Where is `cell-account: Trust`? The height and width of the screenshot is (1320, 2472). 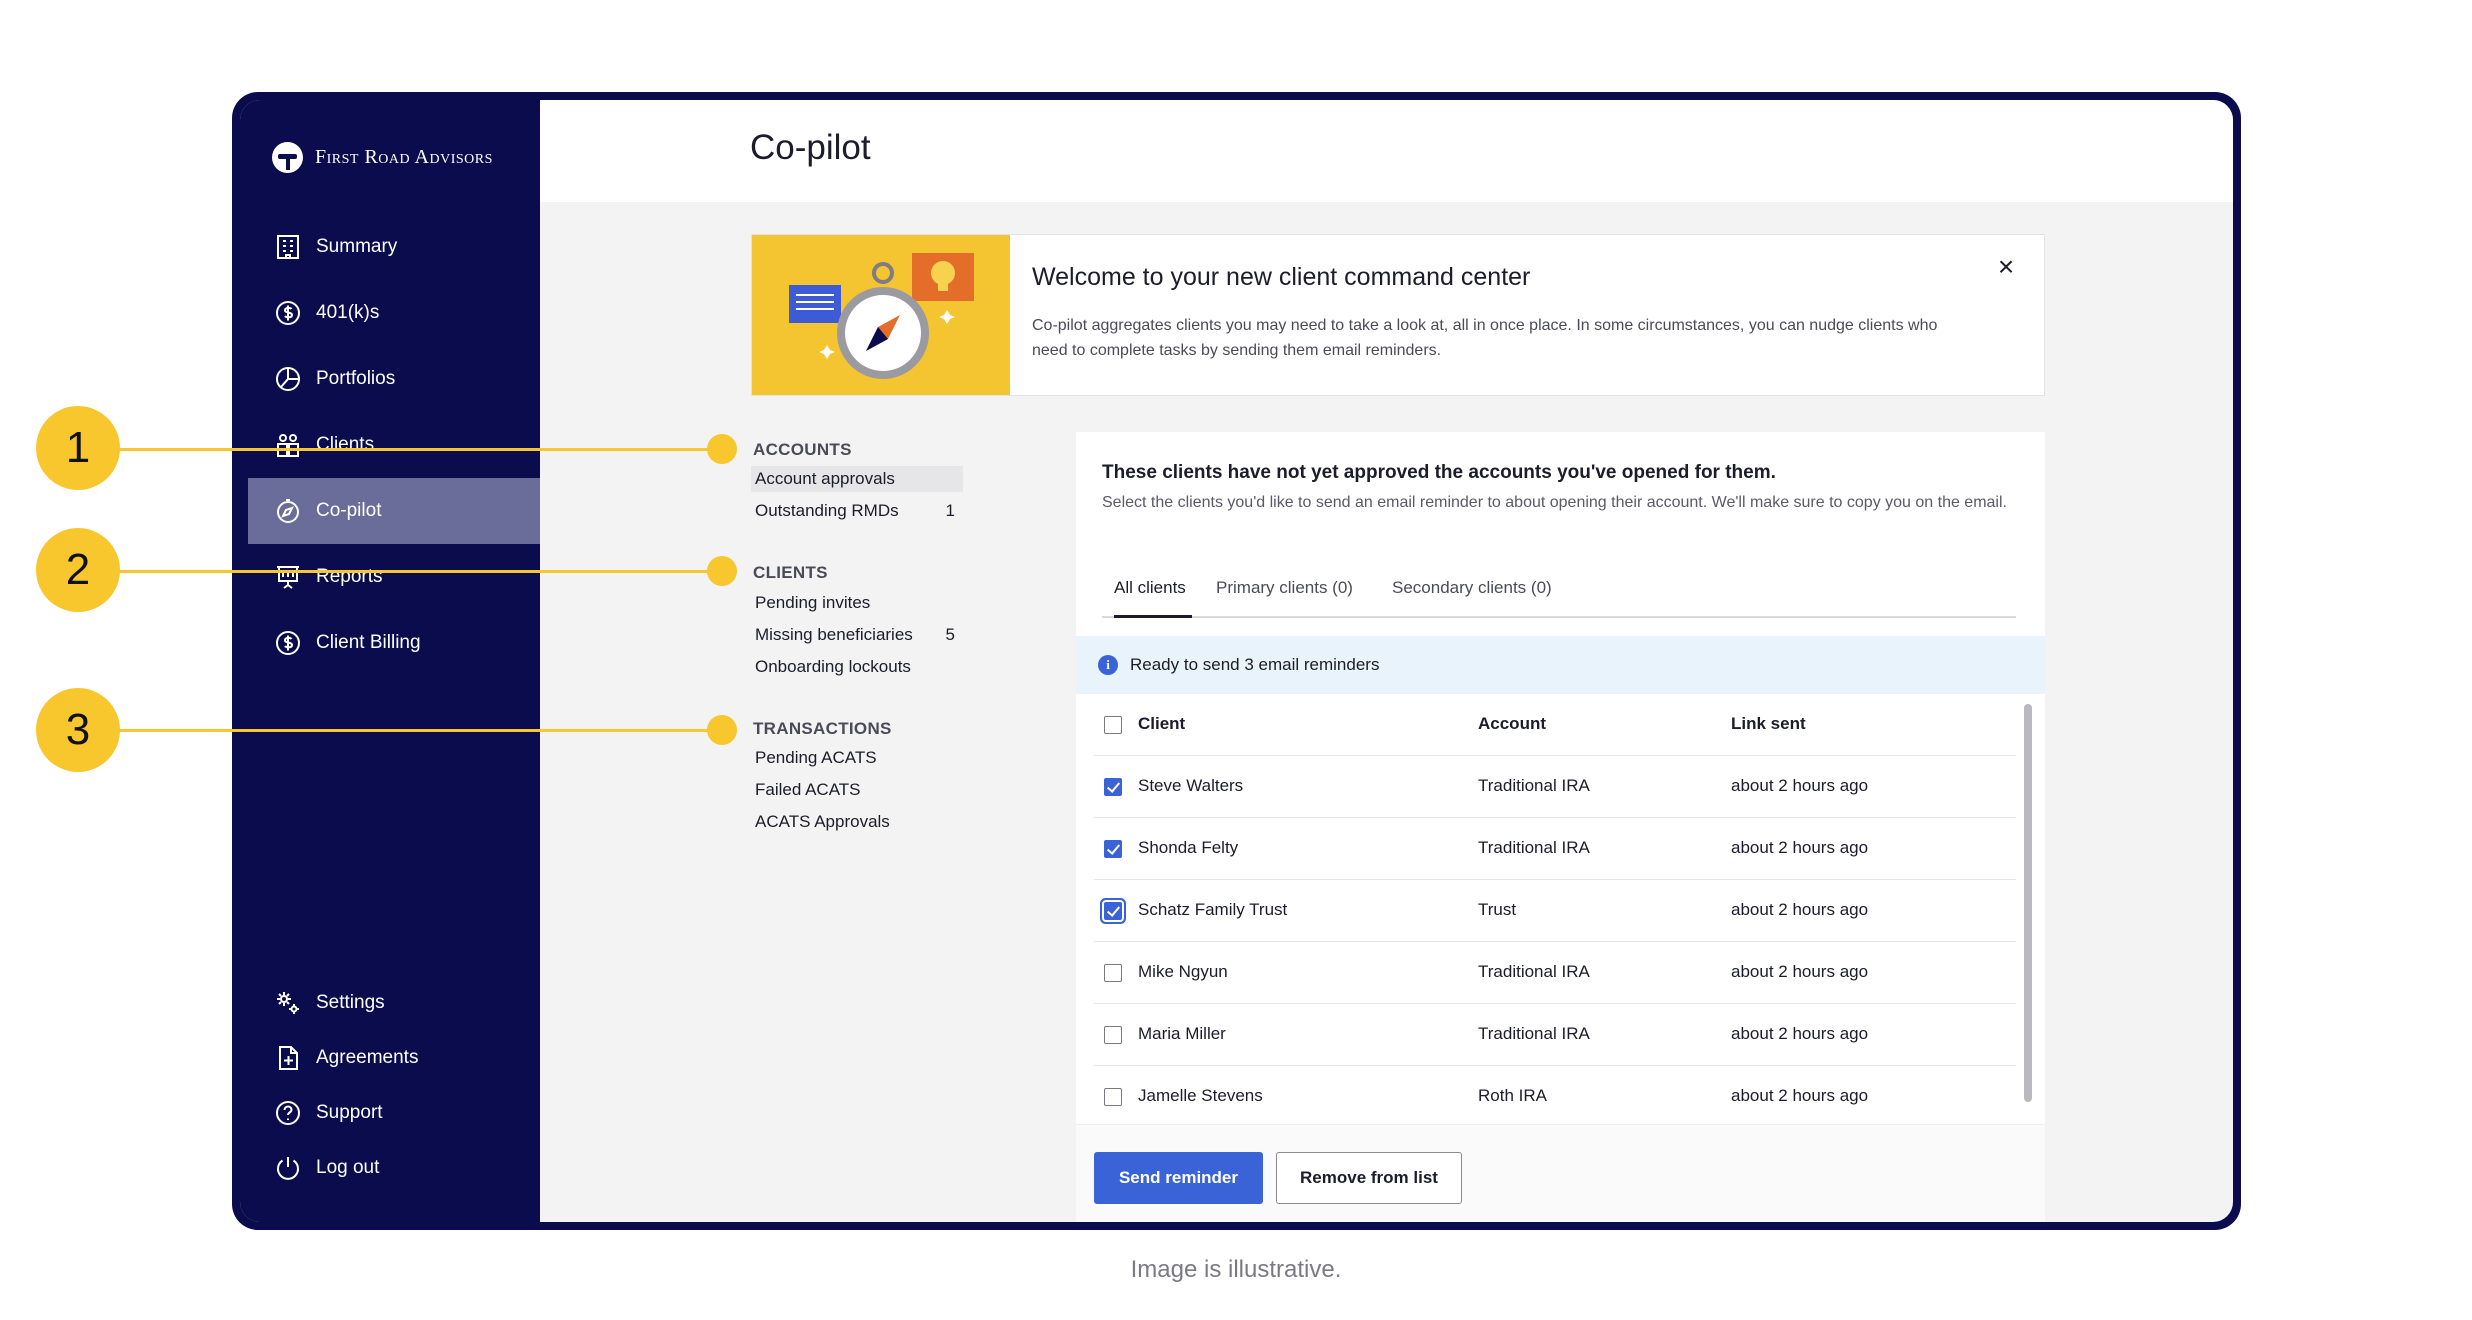 cell-account: Trust is located at coordinates (1497, 909).